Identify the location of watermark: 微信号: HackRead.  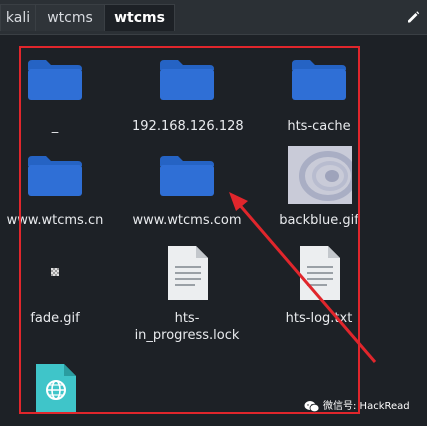
(357, 405).